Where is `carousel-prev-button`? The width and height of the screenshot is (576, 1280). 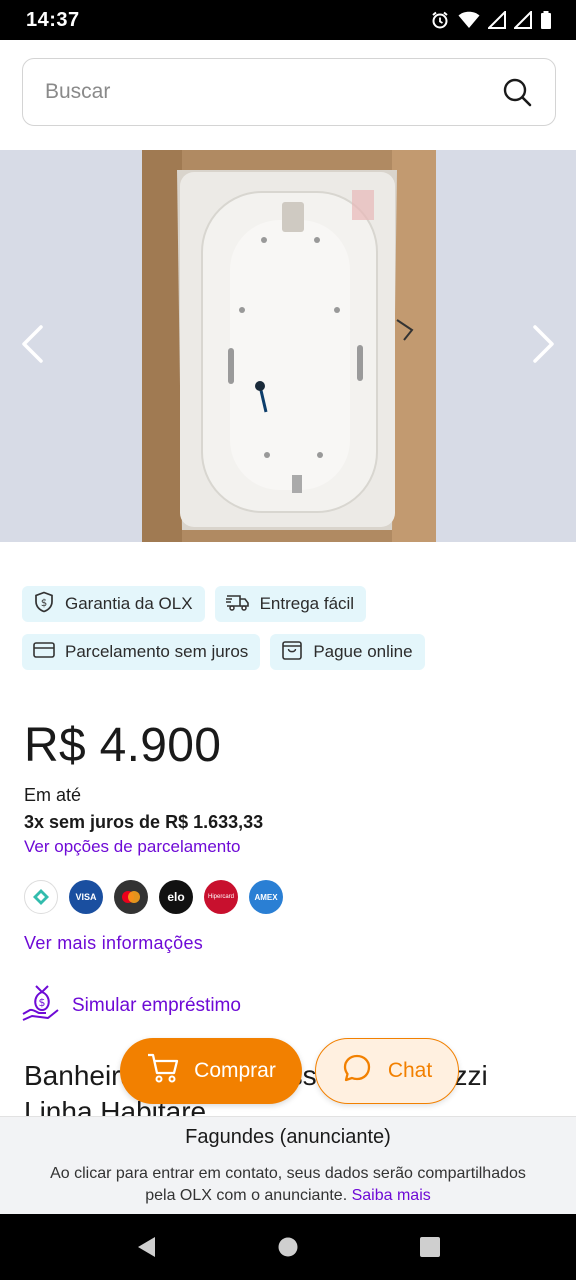
carousel-prev-button is located at coordinates (32, 346).